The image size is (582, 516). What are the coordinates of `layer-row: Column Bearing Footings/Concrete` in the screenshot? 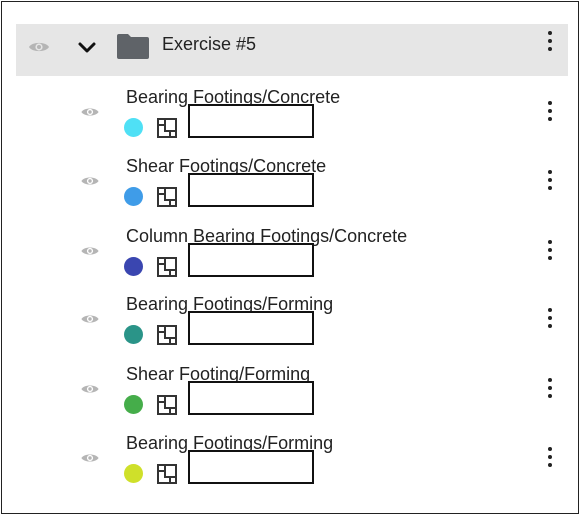 It's located at (292, 258).